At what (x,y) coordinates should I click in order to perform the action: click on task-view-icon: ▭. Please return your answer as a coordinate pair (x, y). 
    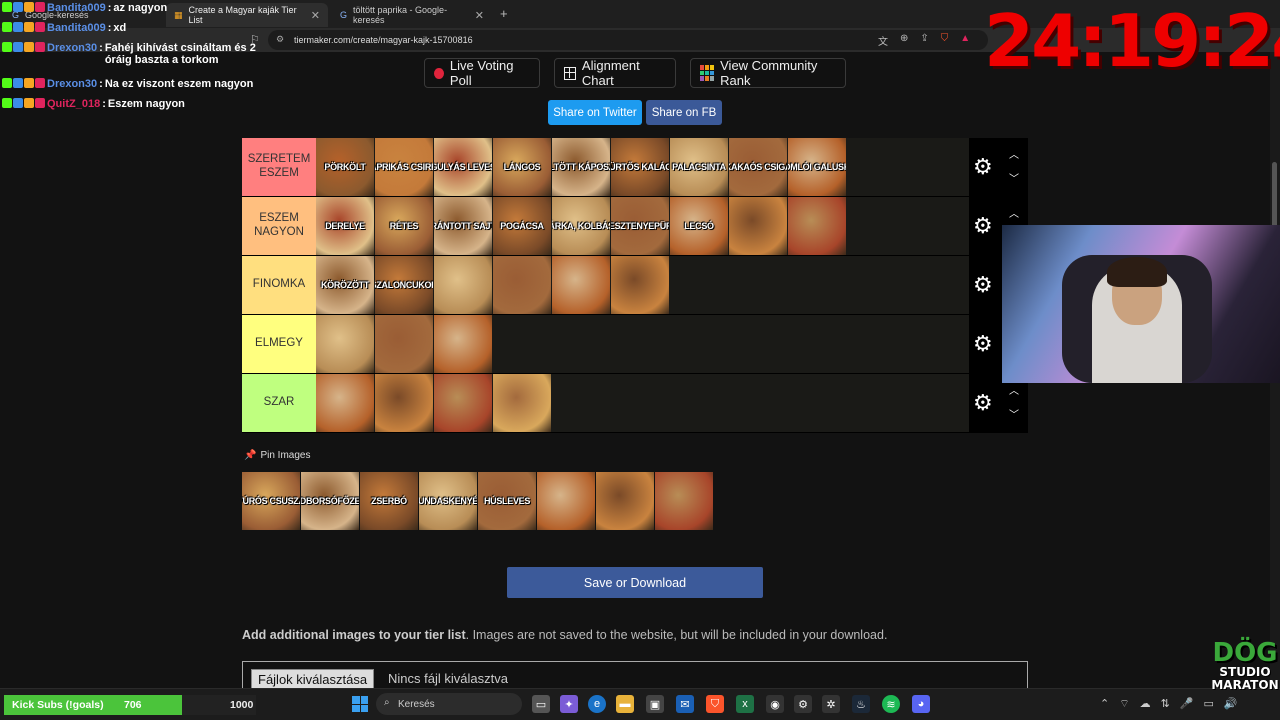
    Looking at the image, I should click on (541, 704).